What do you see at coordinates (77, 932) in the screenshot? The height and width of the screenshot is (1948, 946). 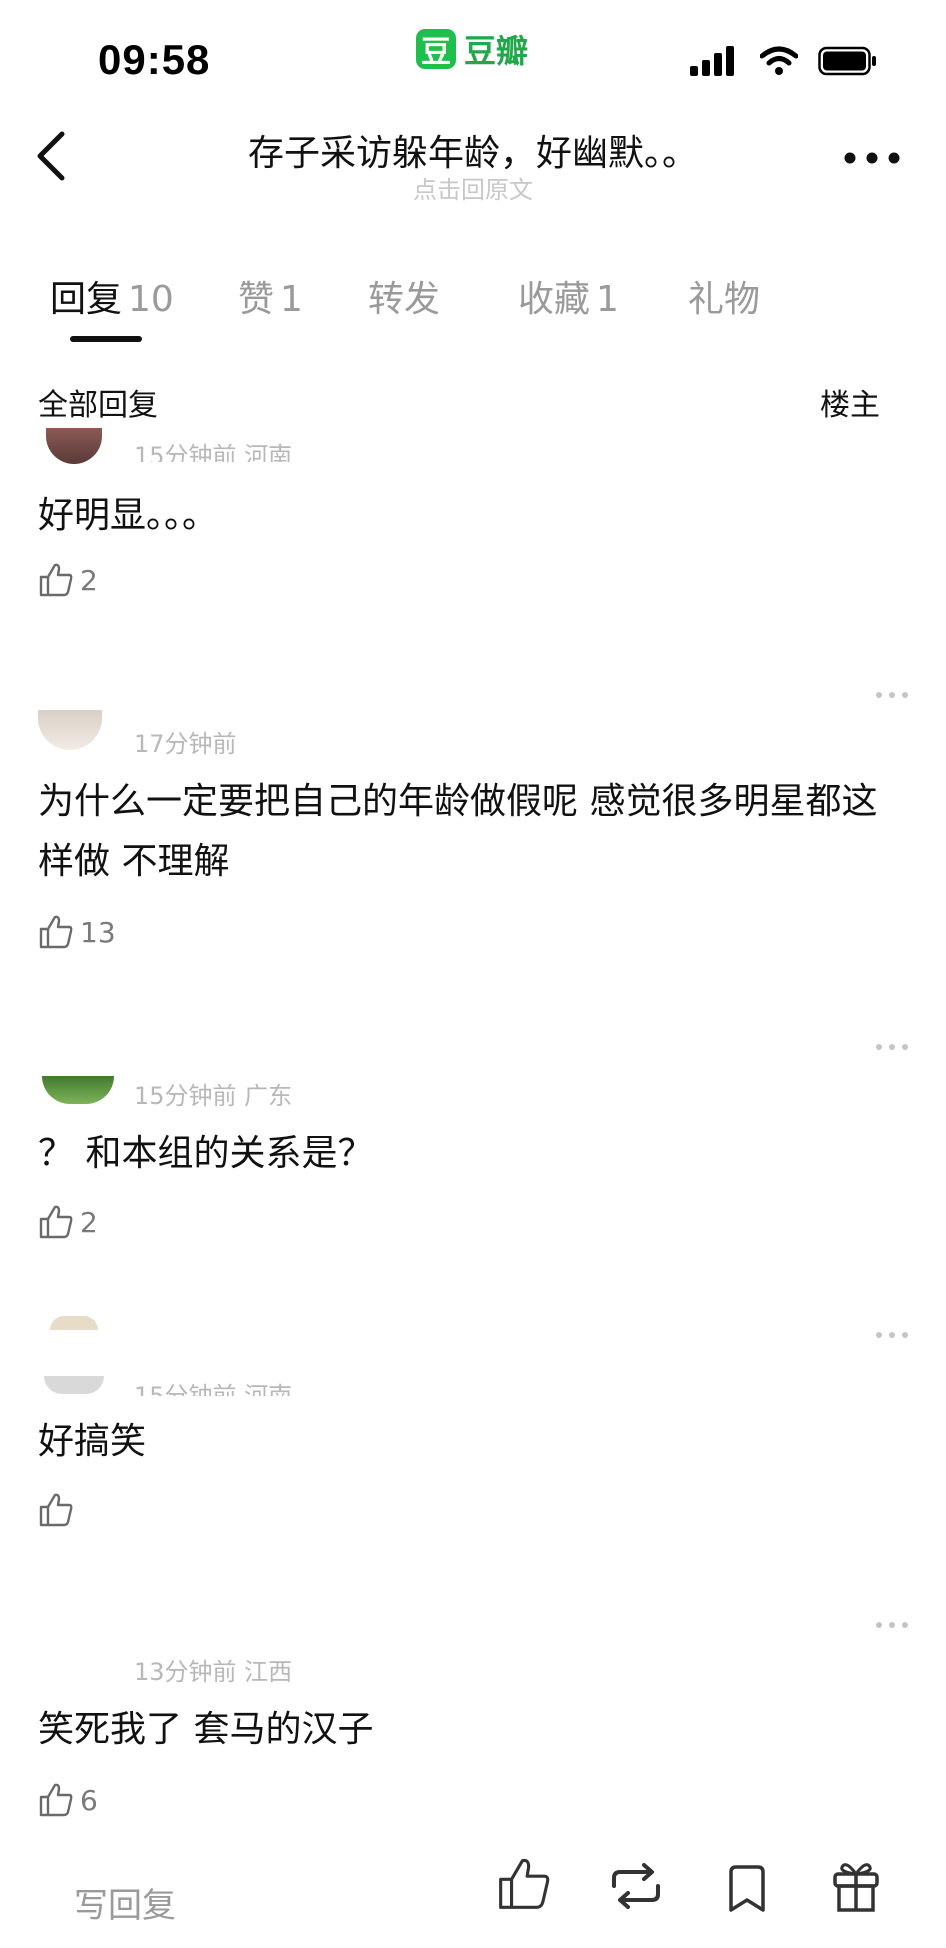 I see `like-button: 13` at bounding box center [77, 932].